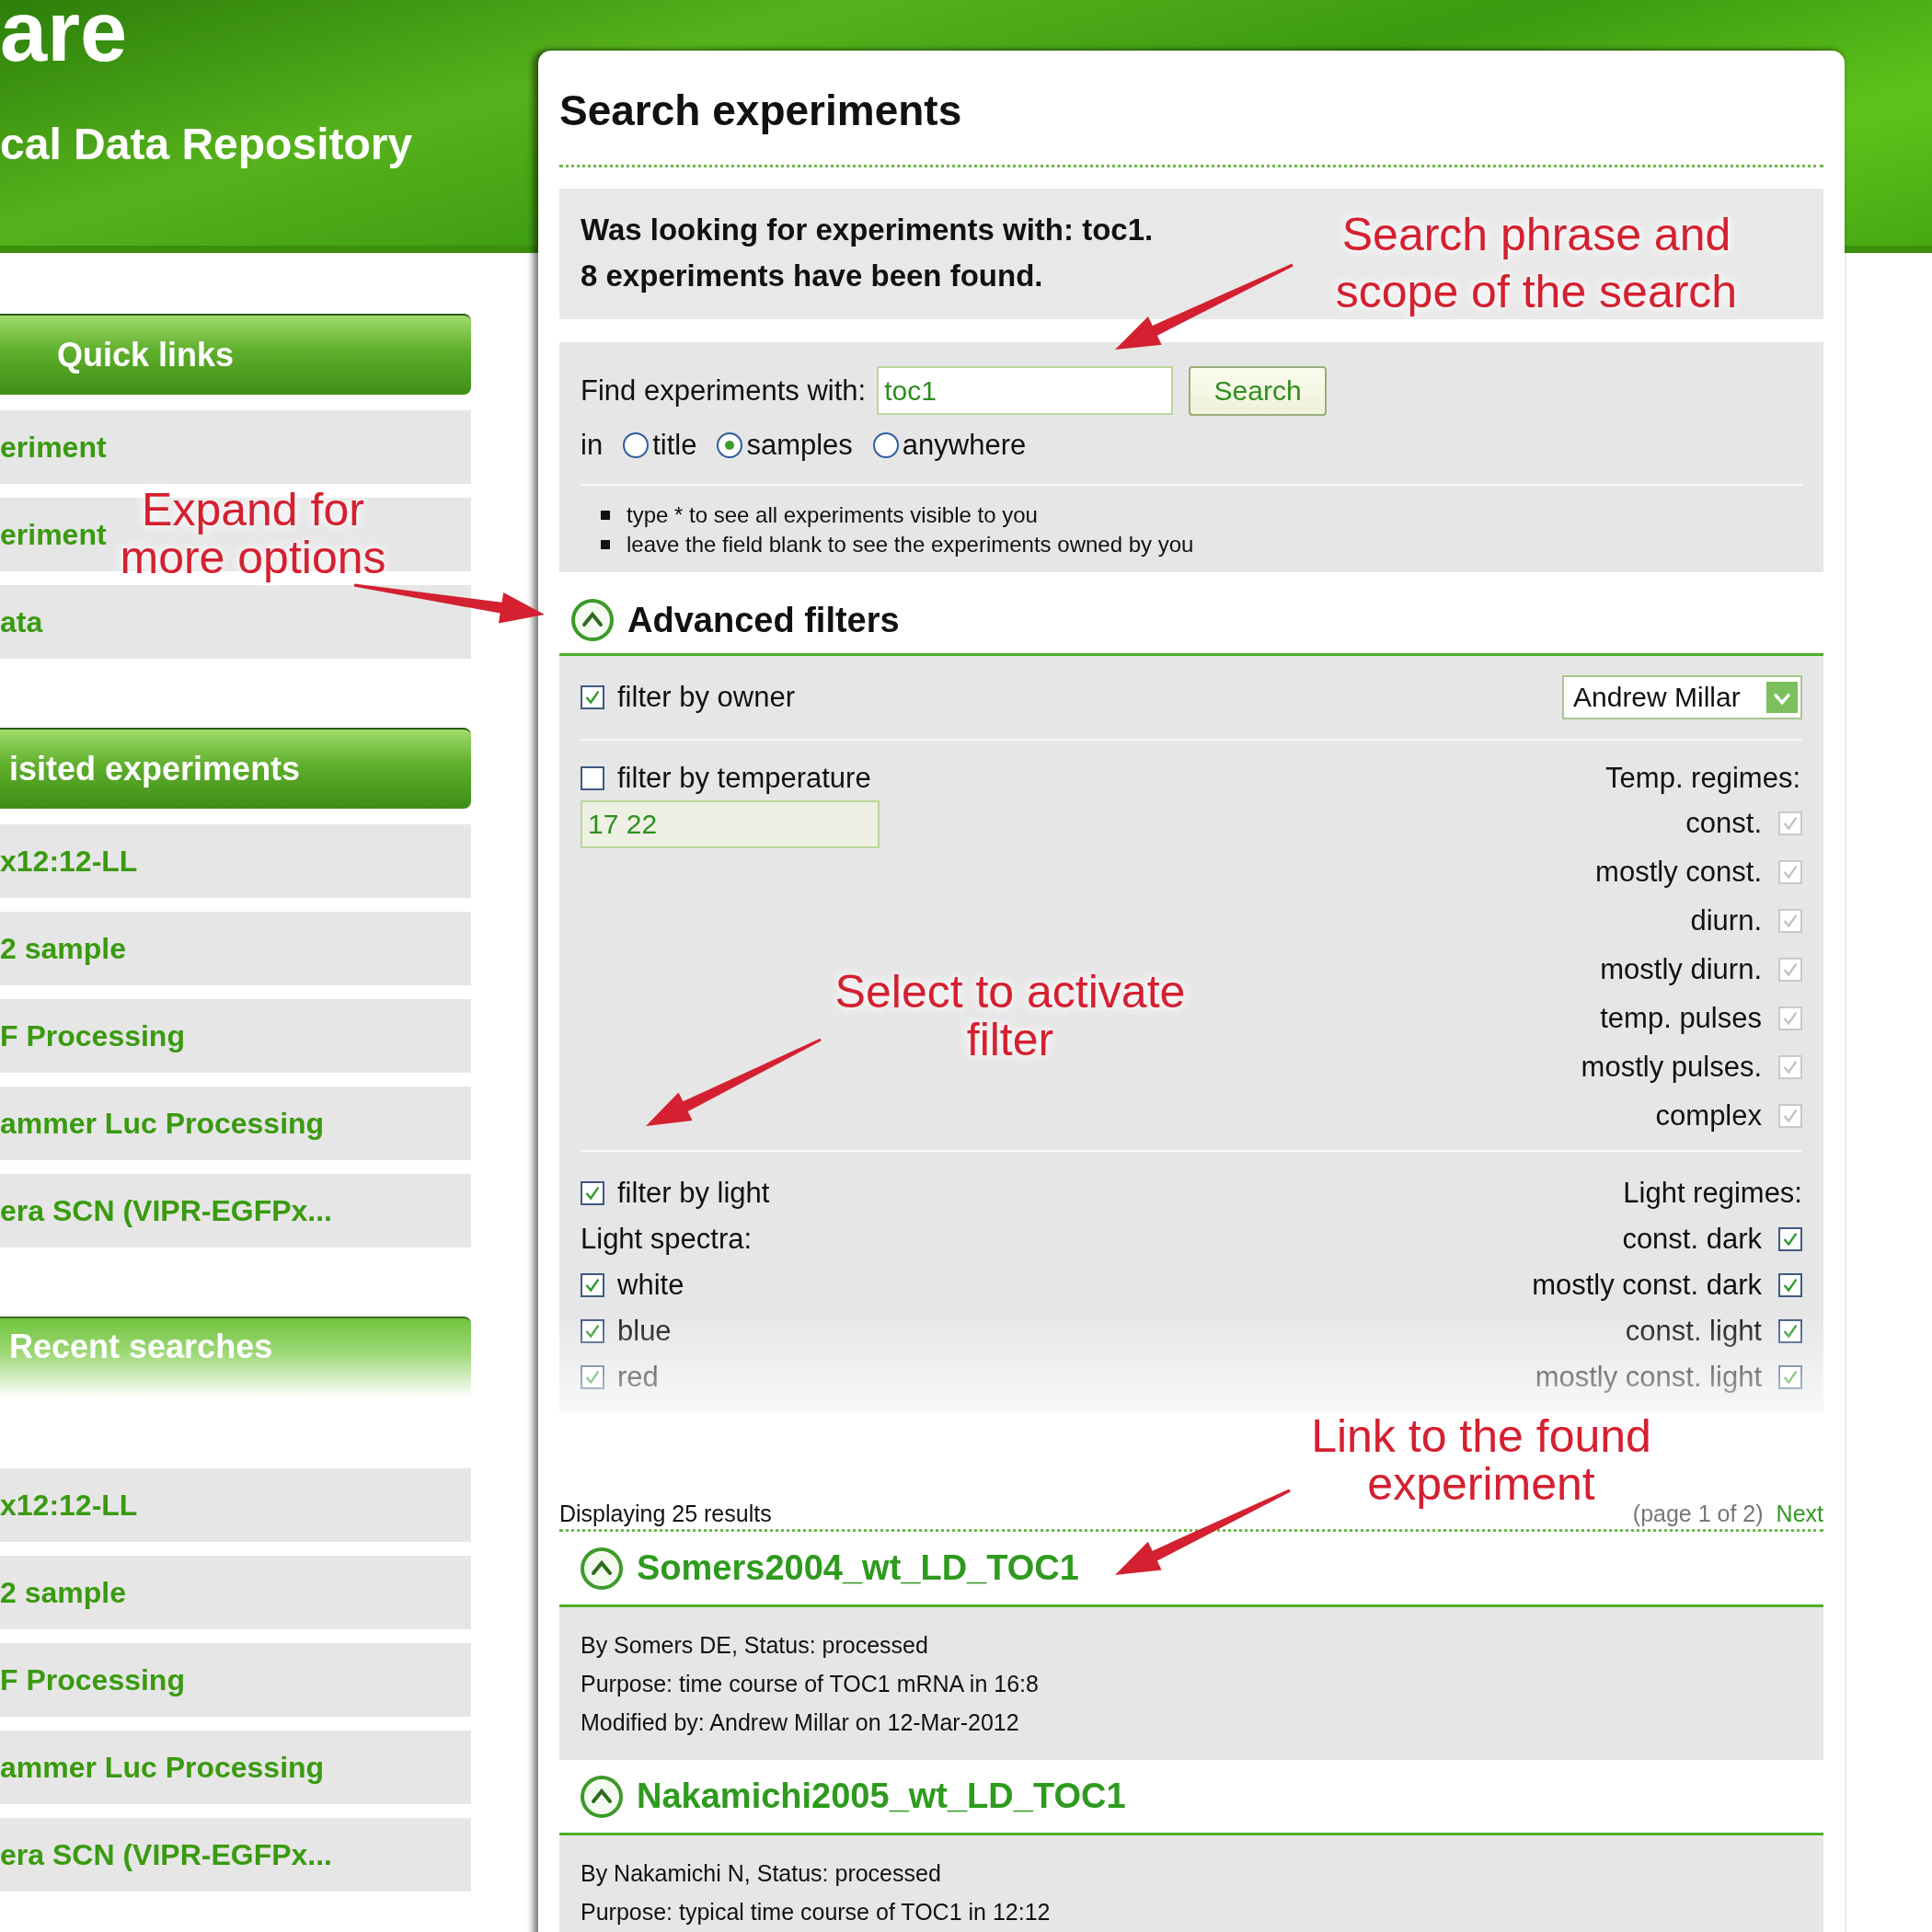 Image resolution: width=1932 pixels, height=1932 pixels. I want to click on site-title: are, so click(64, 40).